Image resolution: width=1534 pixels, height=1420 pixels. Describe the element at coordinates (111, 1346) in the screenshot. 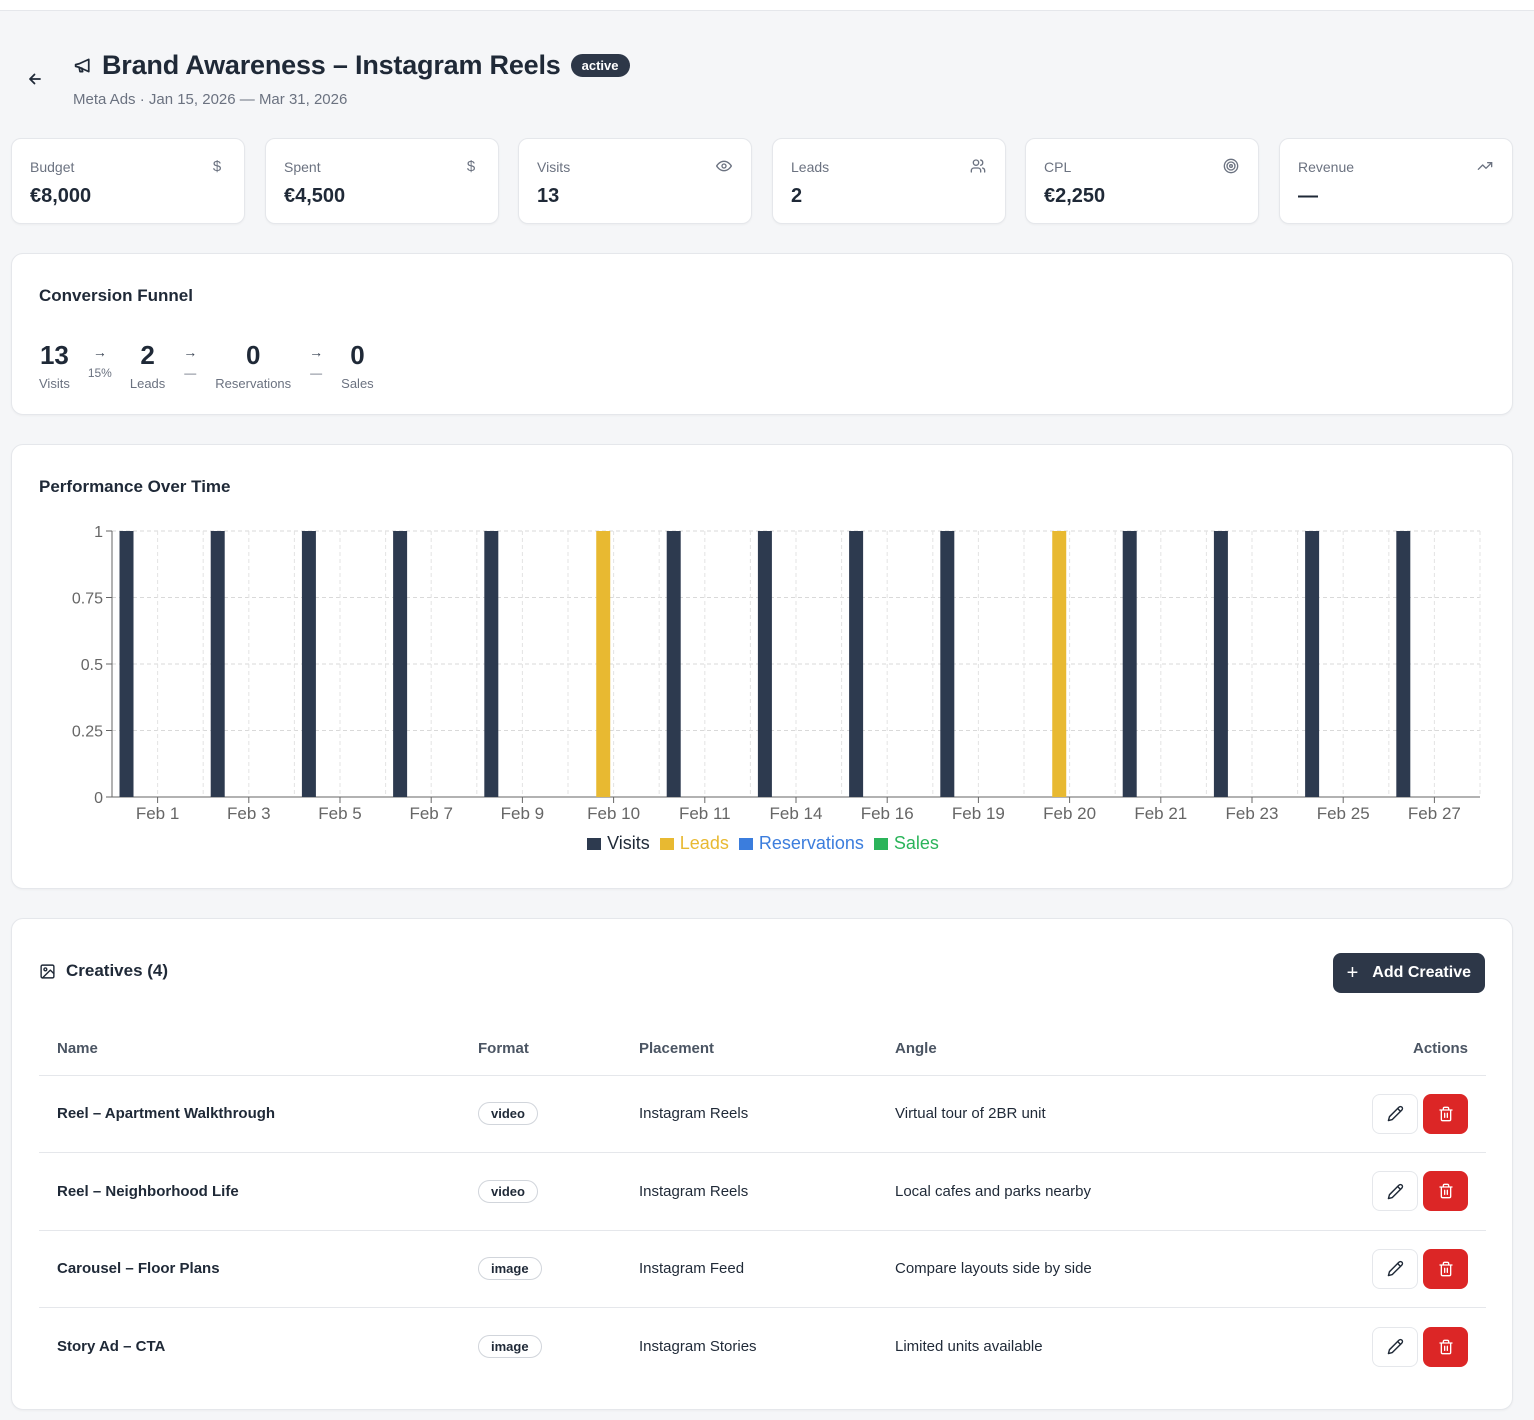

I see `creative-name: Story Ad – CTA` at that location.